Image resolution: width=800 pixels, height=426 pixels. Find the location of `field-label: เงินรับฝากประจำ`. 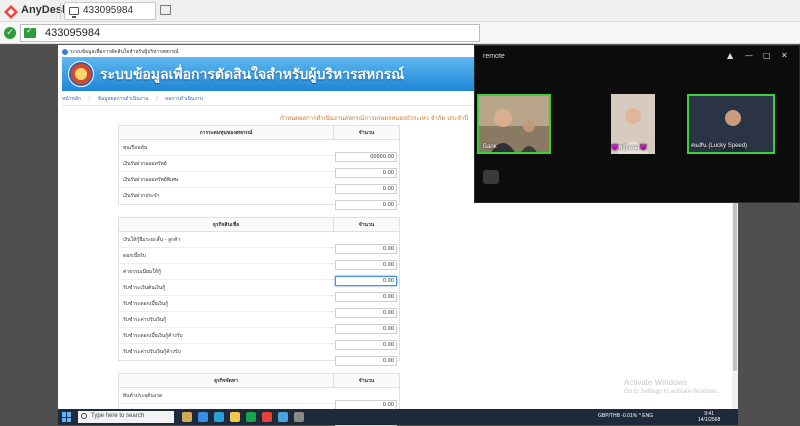

field-label: เงินรับฝากประจำ is located at coordinates (141, 196).